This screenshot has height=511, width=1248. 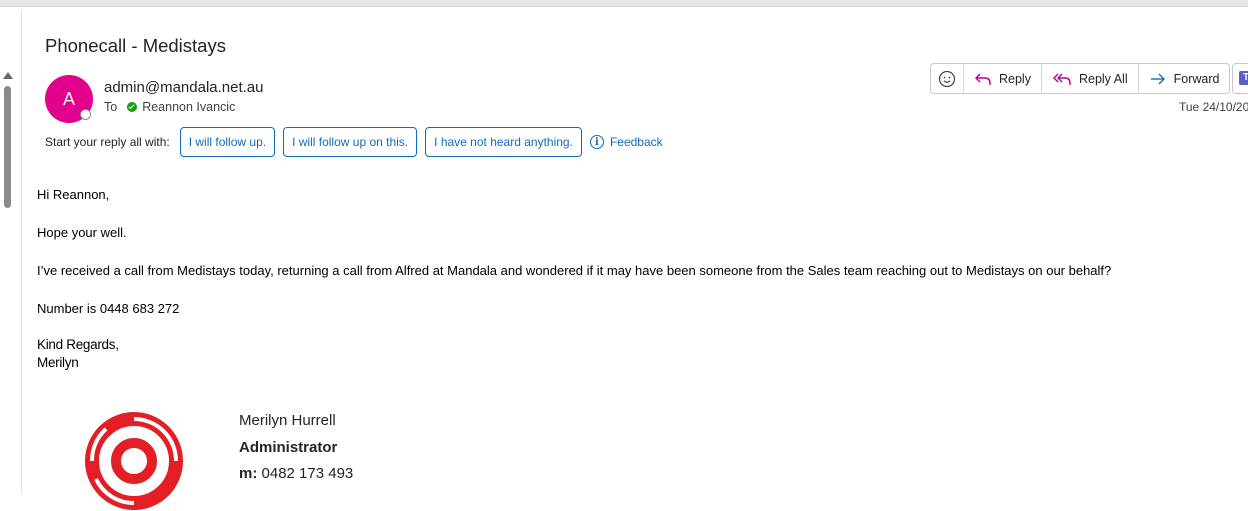 What do you see at coordinates (983, 79) in the screenshot?
I see `reply-arrow-icon` at bounding box center [983, 79].